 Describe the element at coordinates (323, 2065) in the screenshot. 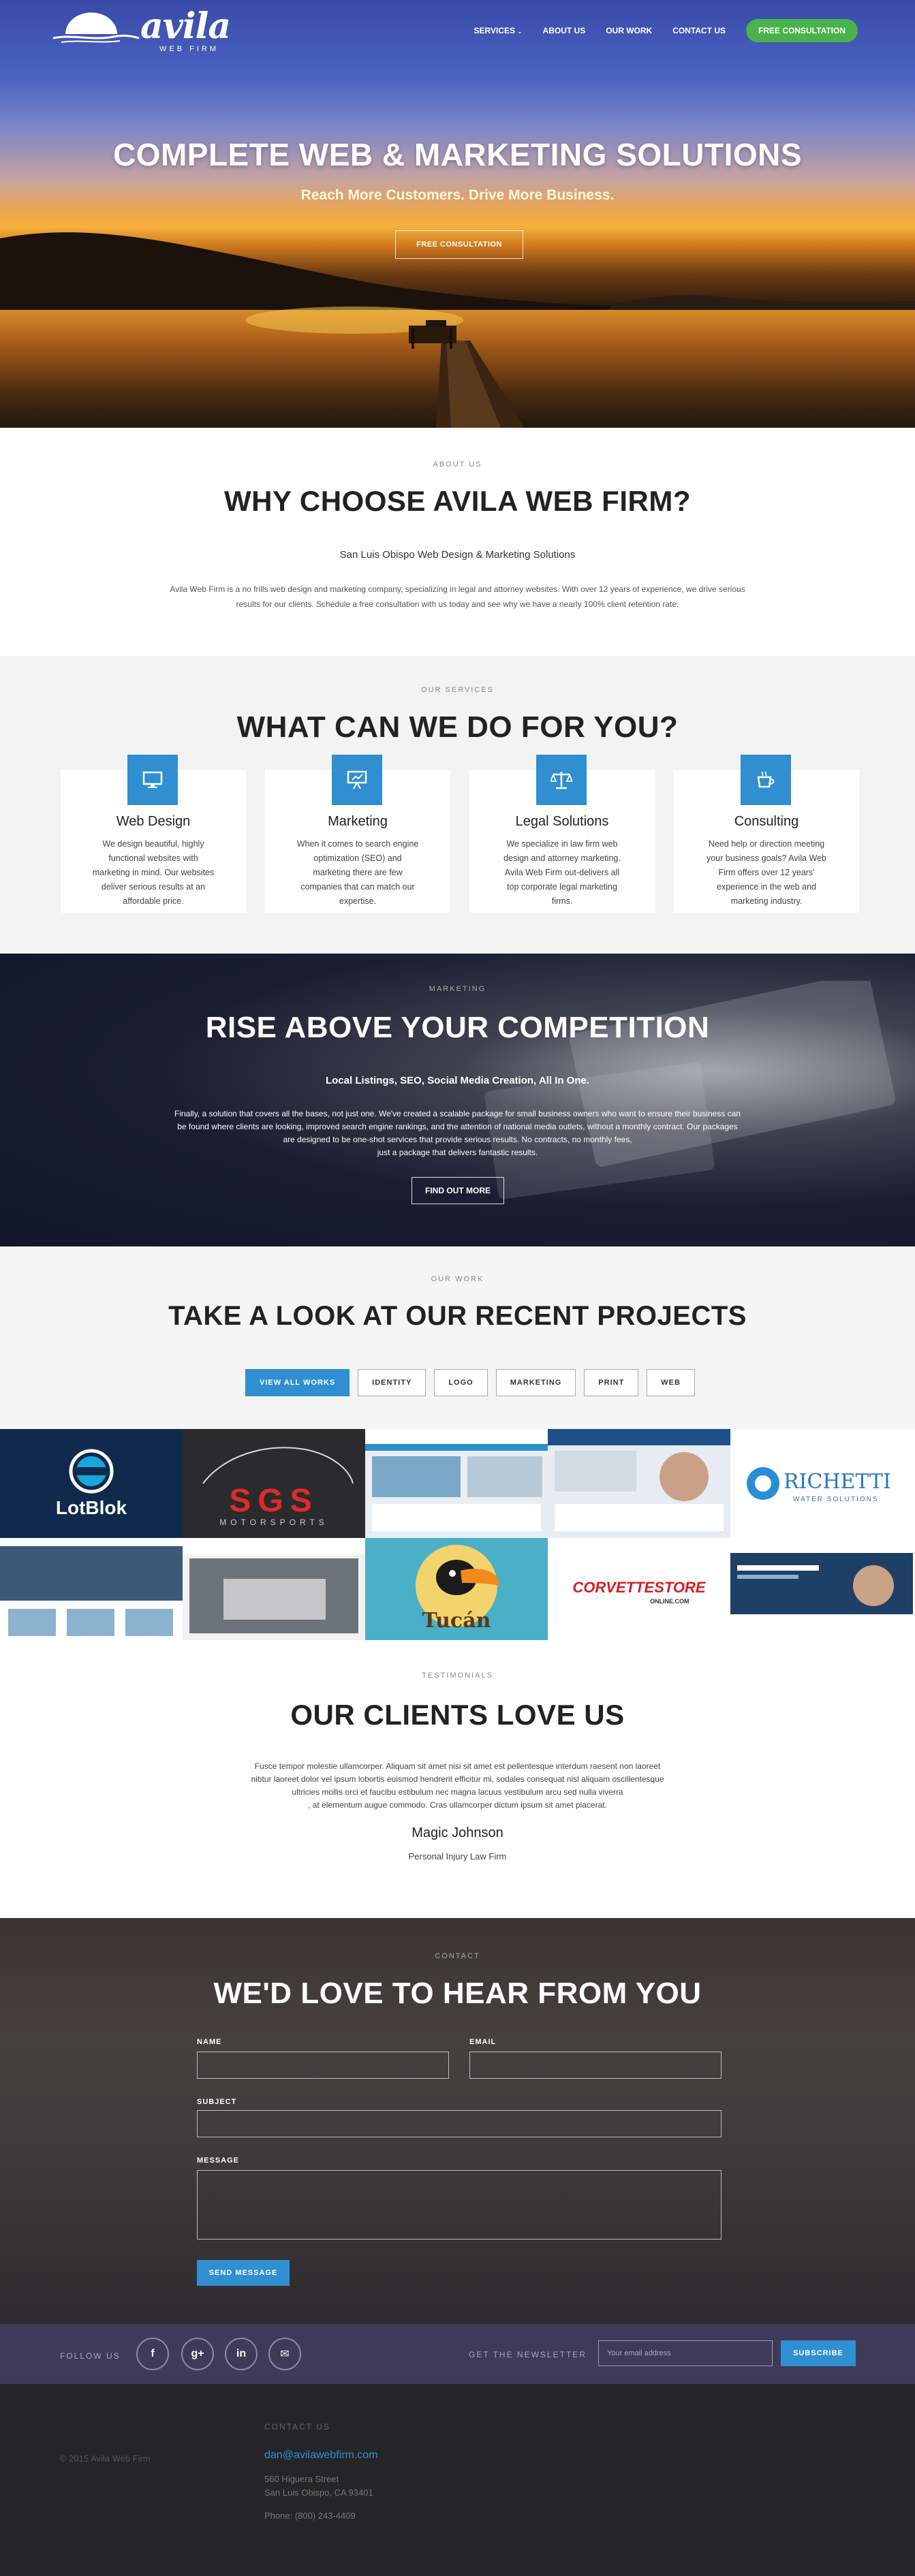

I see `name-input` at that location.